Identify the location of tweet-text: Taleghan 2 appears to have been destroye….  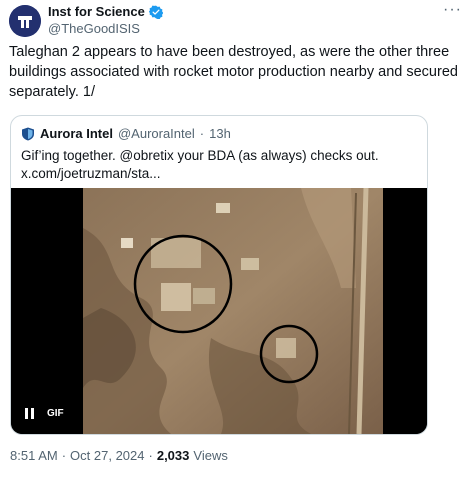
(233, 72).